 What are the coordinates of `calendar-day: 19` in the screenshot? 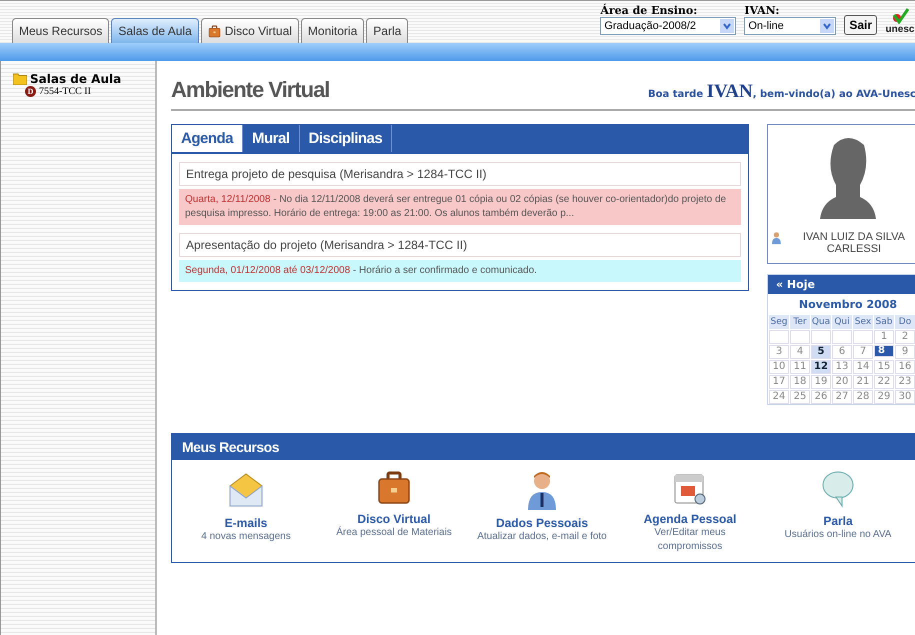 It's located at (821, 382).